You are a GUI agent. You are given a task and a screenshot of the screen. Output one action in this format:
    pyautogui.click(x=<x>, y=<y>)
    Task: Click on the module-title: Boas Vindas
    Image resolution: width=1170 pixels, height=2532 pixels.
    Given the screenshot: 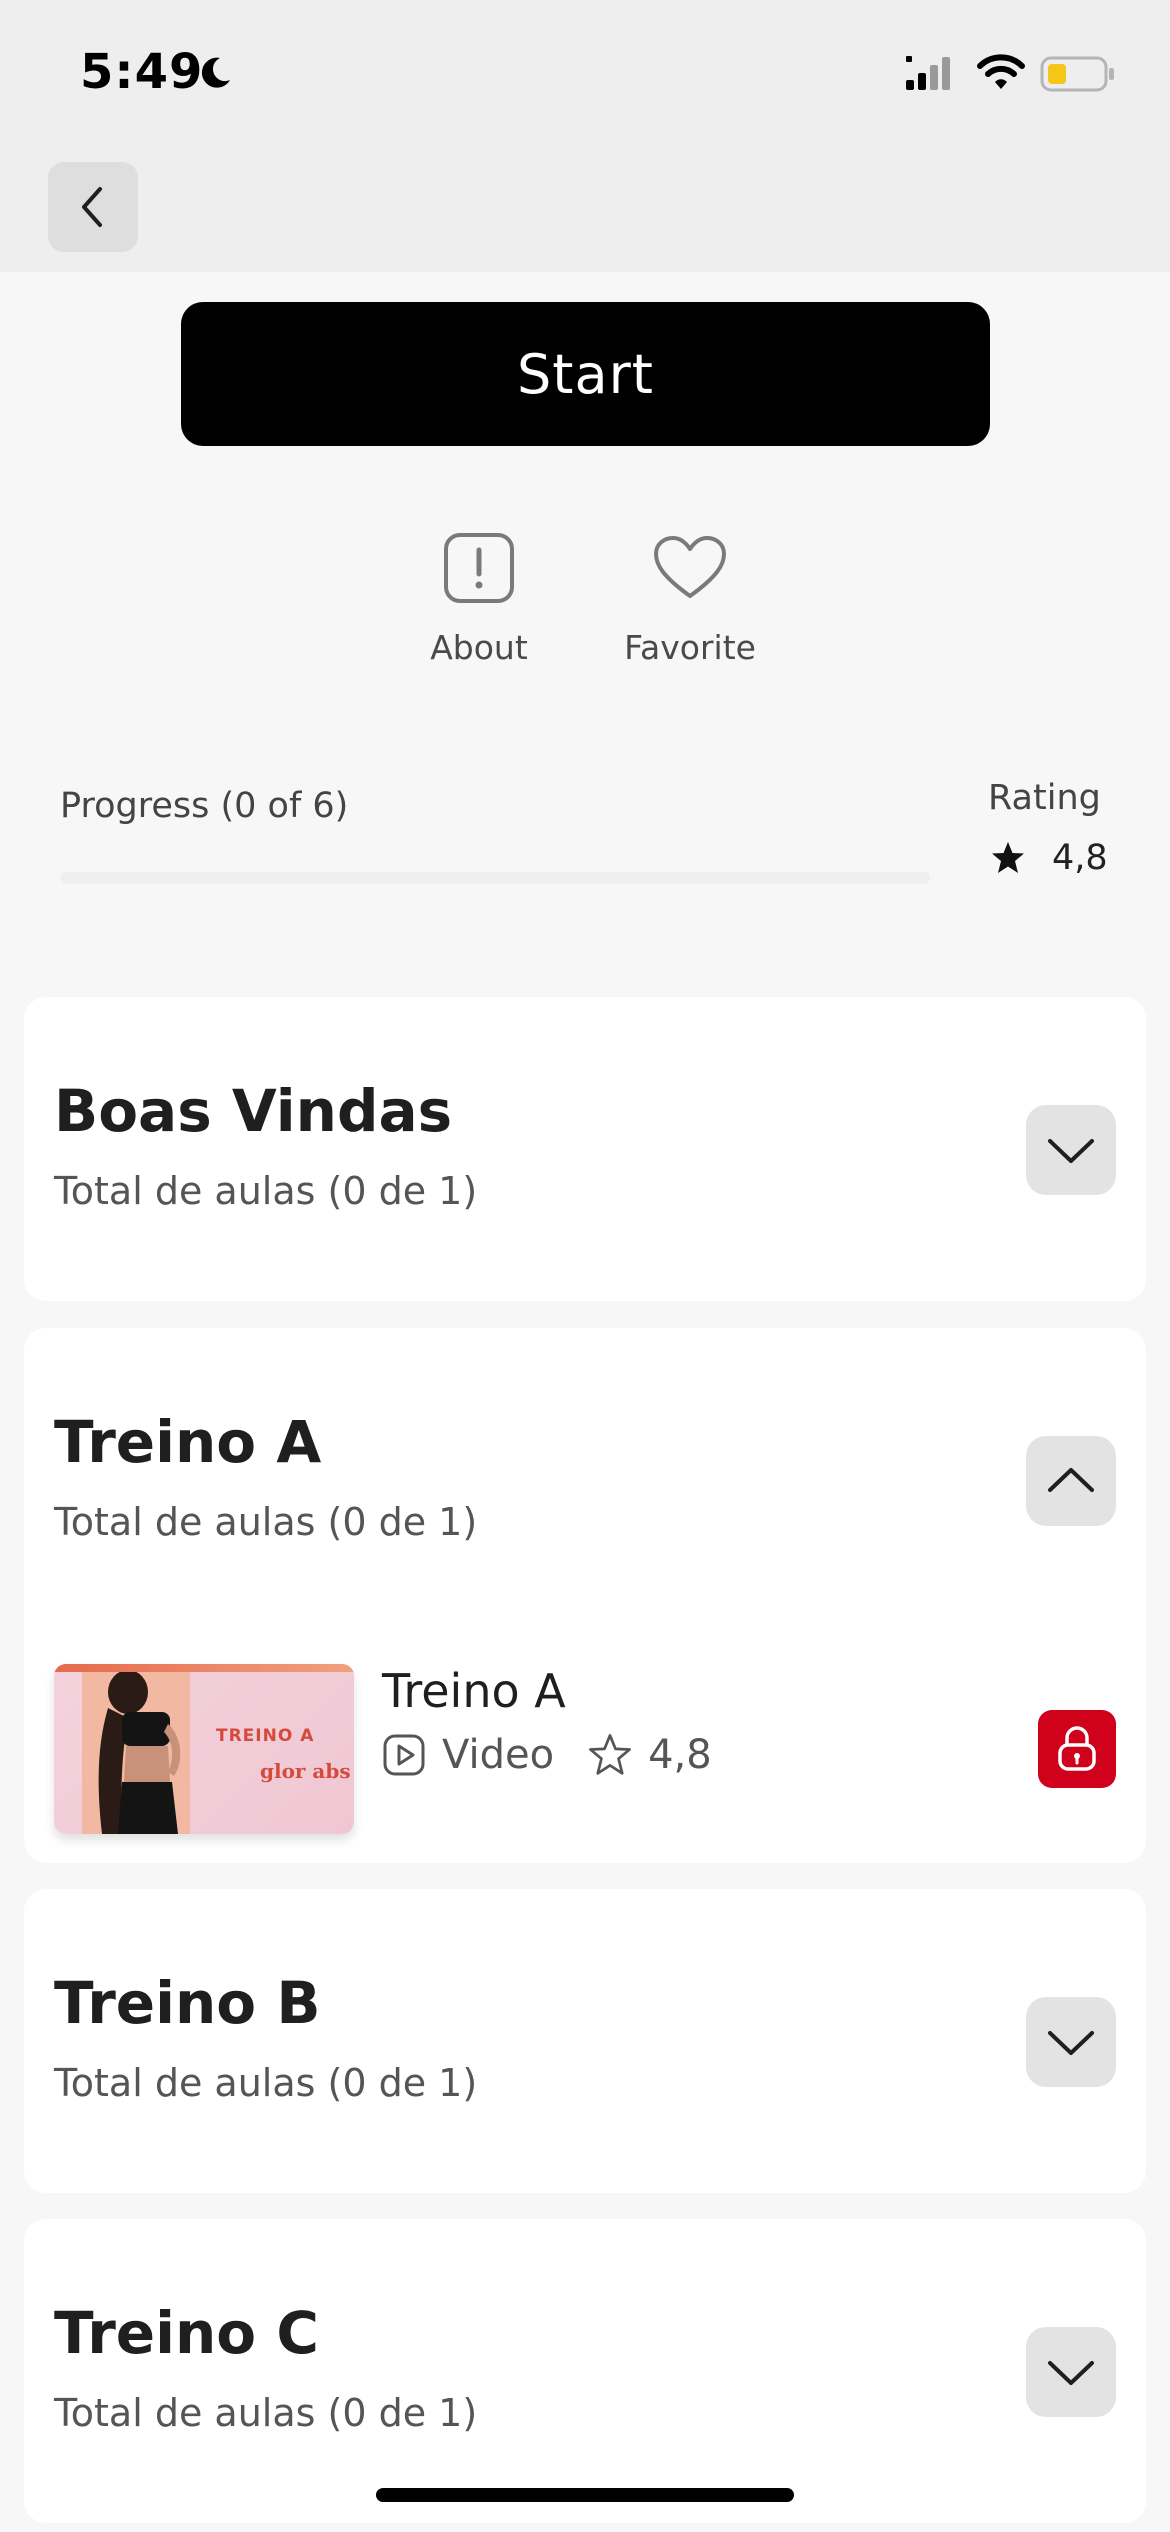 What is the action you would take?
    pyautogui.click(x=253, y=1111)
    